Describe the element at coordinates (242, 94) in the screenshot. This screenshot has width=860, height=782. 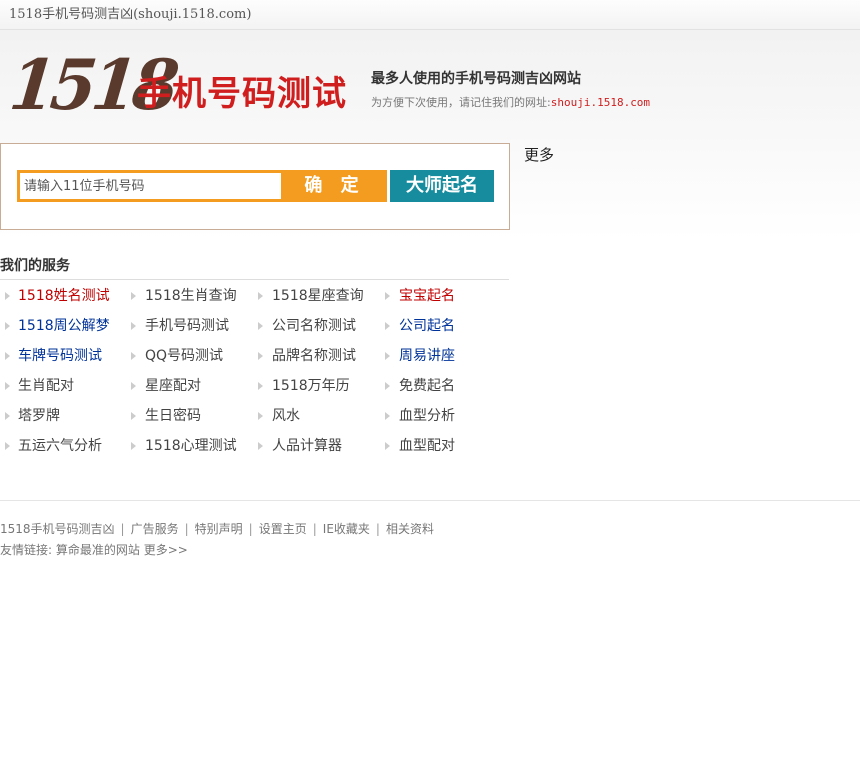
I see `logo-text: 手机号码测试` at that location.